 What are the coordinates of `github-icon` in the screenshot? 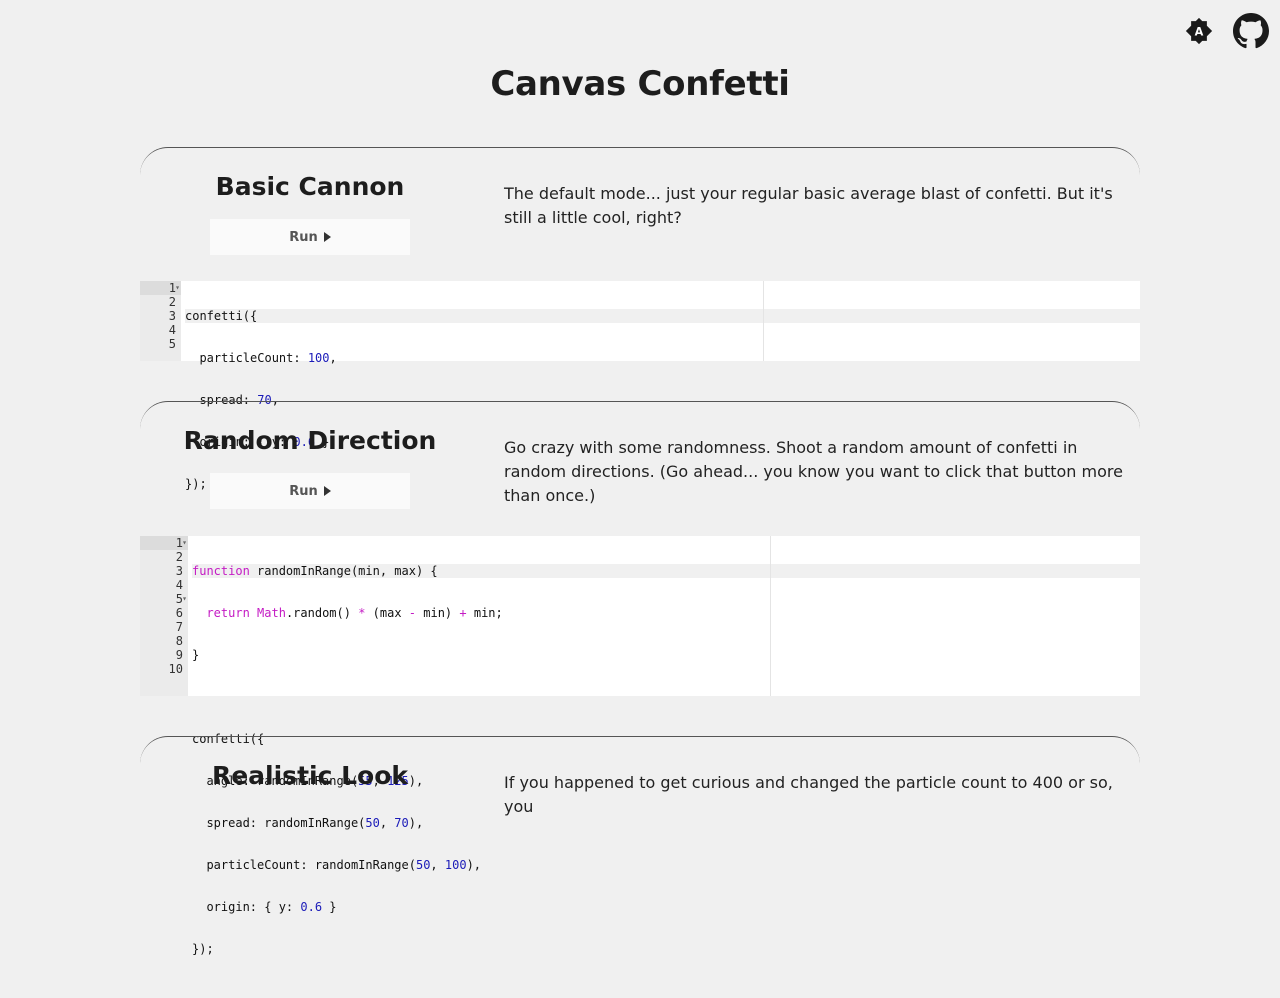 It's located at (1251, 31).